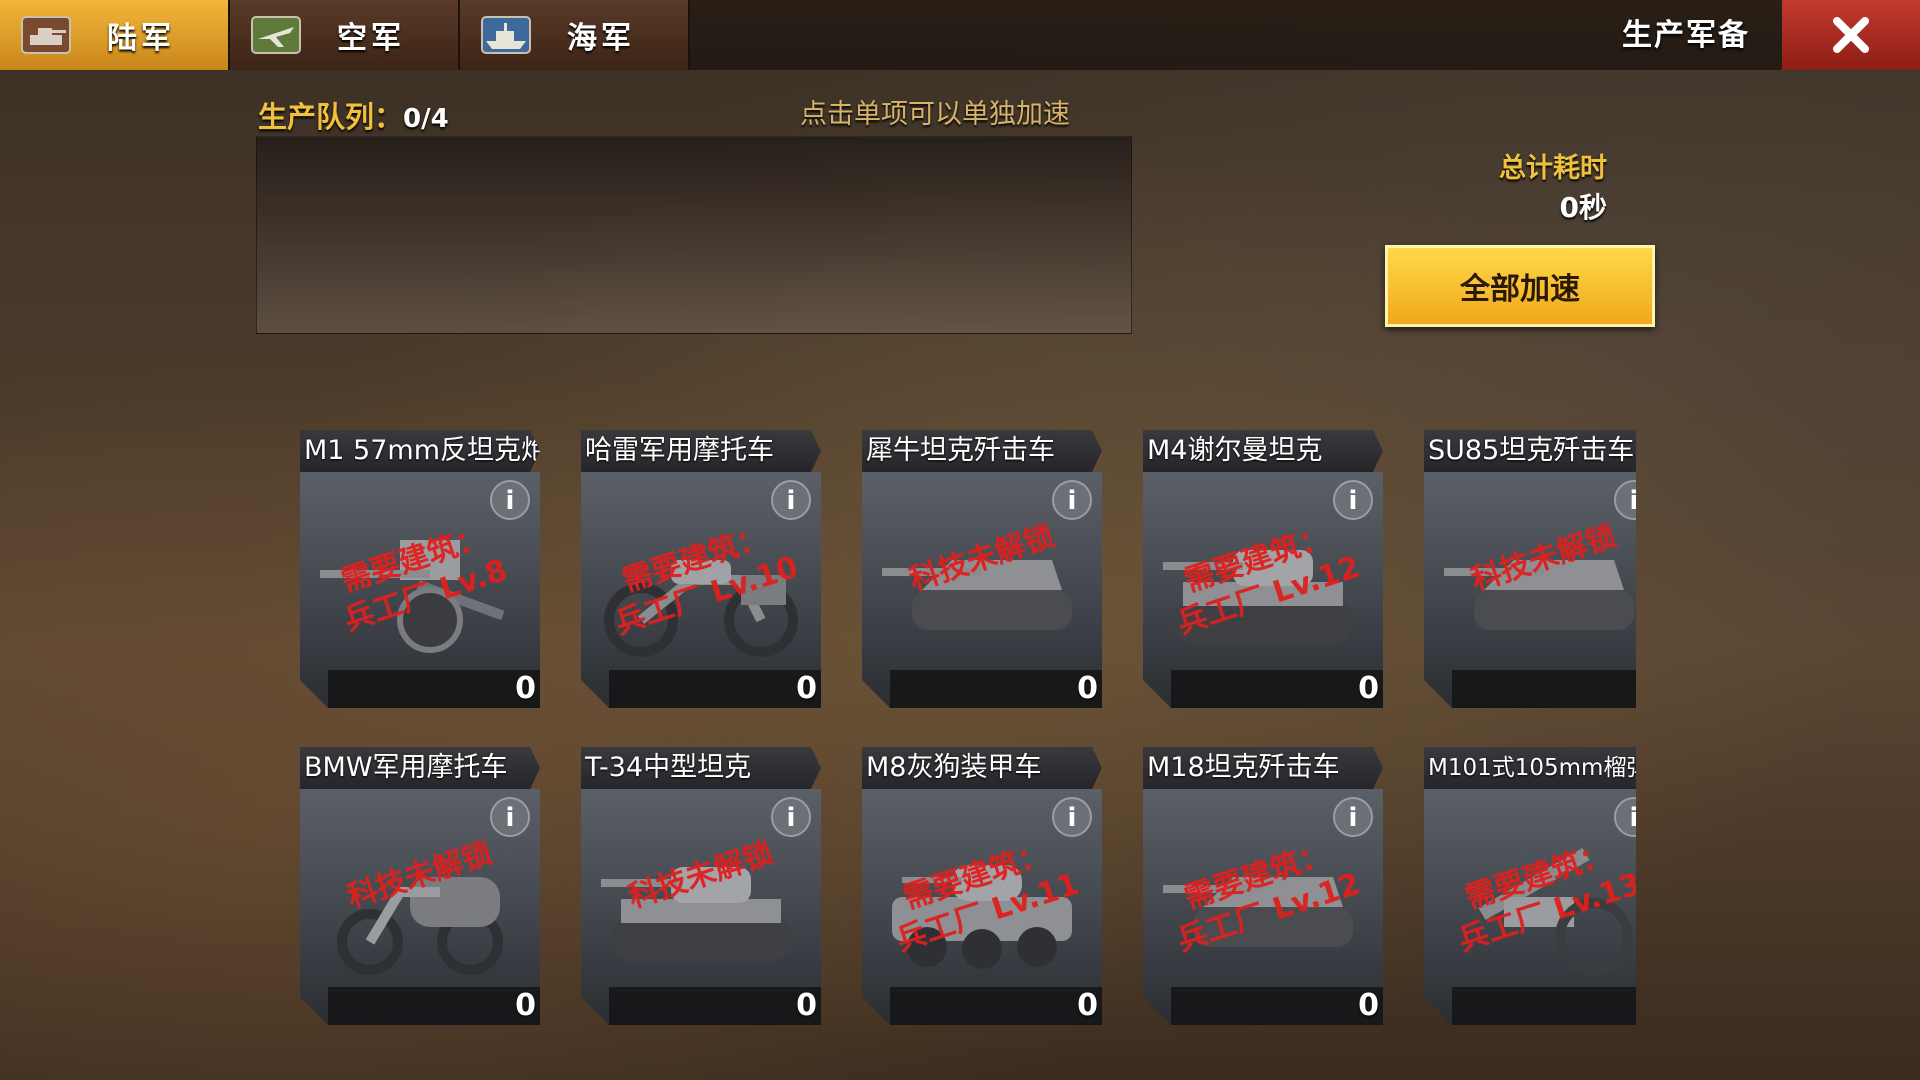 The width and height of the screenshot is (1920, 1080). Describe the element at coordinates (1530, 886) in the screenshot. I see `unit-card: M101式105mm榴弹i需要建筑： 兵工厂 Lv.130` at that location.